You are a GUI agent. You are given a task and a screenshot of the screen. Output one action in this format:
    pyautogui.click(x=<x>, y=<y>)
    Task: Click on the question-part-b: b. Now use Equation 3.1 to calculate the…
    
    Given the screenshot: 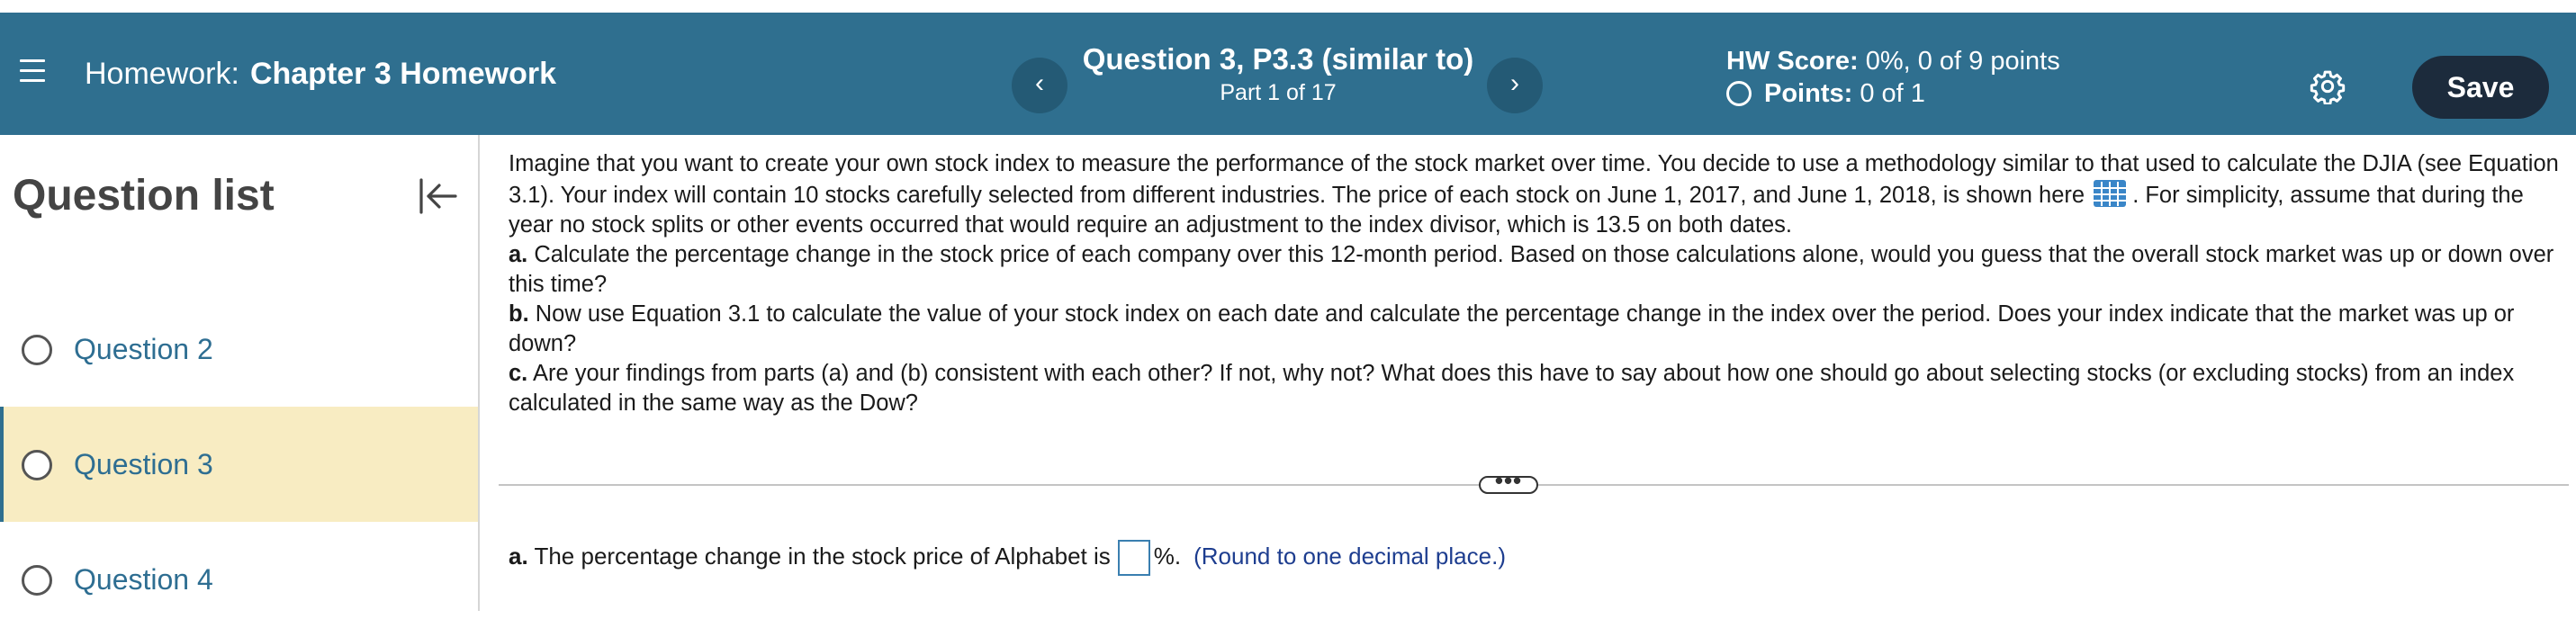 What is the action you would take?
    pyautogui.click(x=1535, y=329)
    